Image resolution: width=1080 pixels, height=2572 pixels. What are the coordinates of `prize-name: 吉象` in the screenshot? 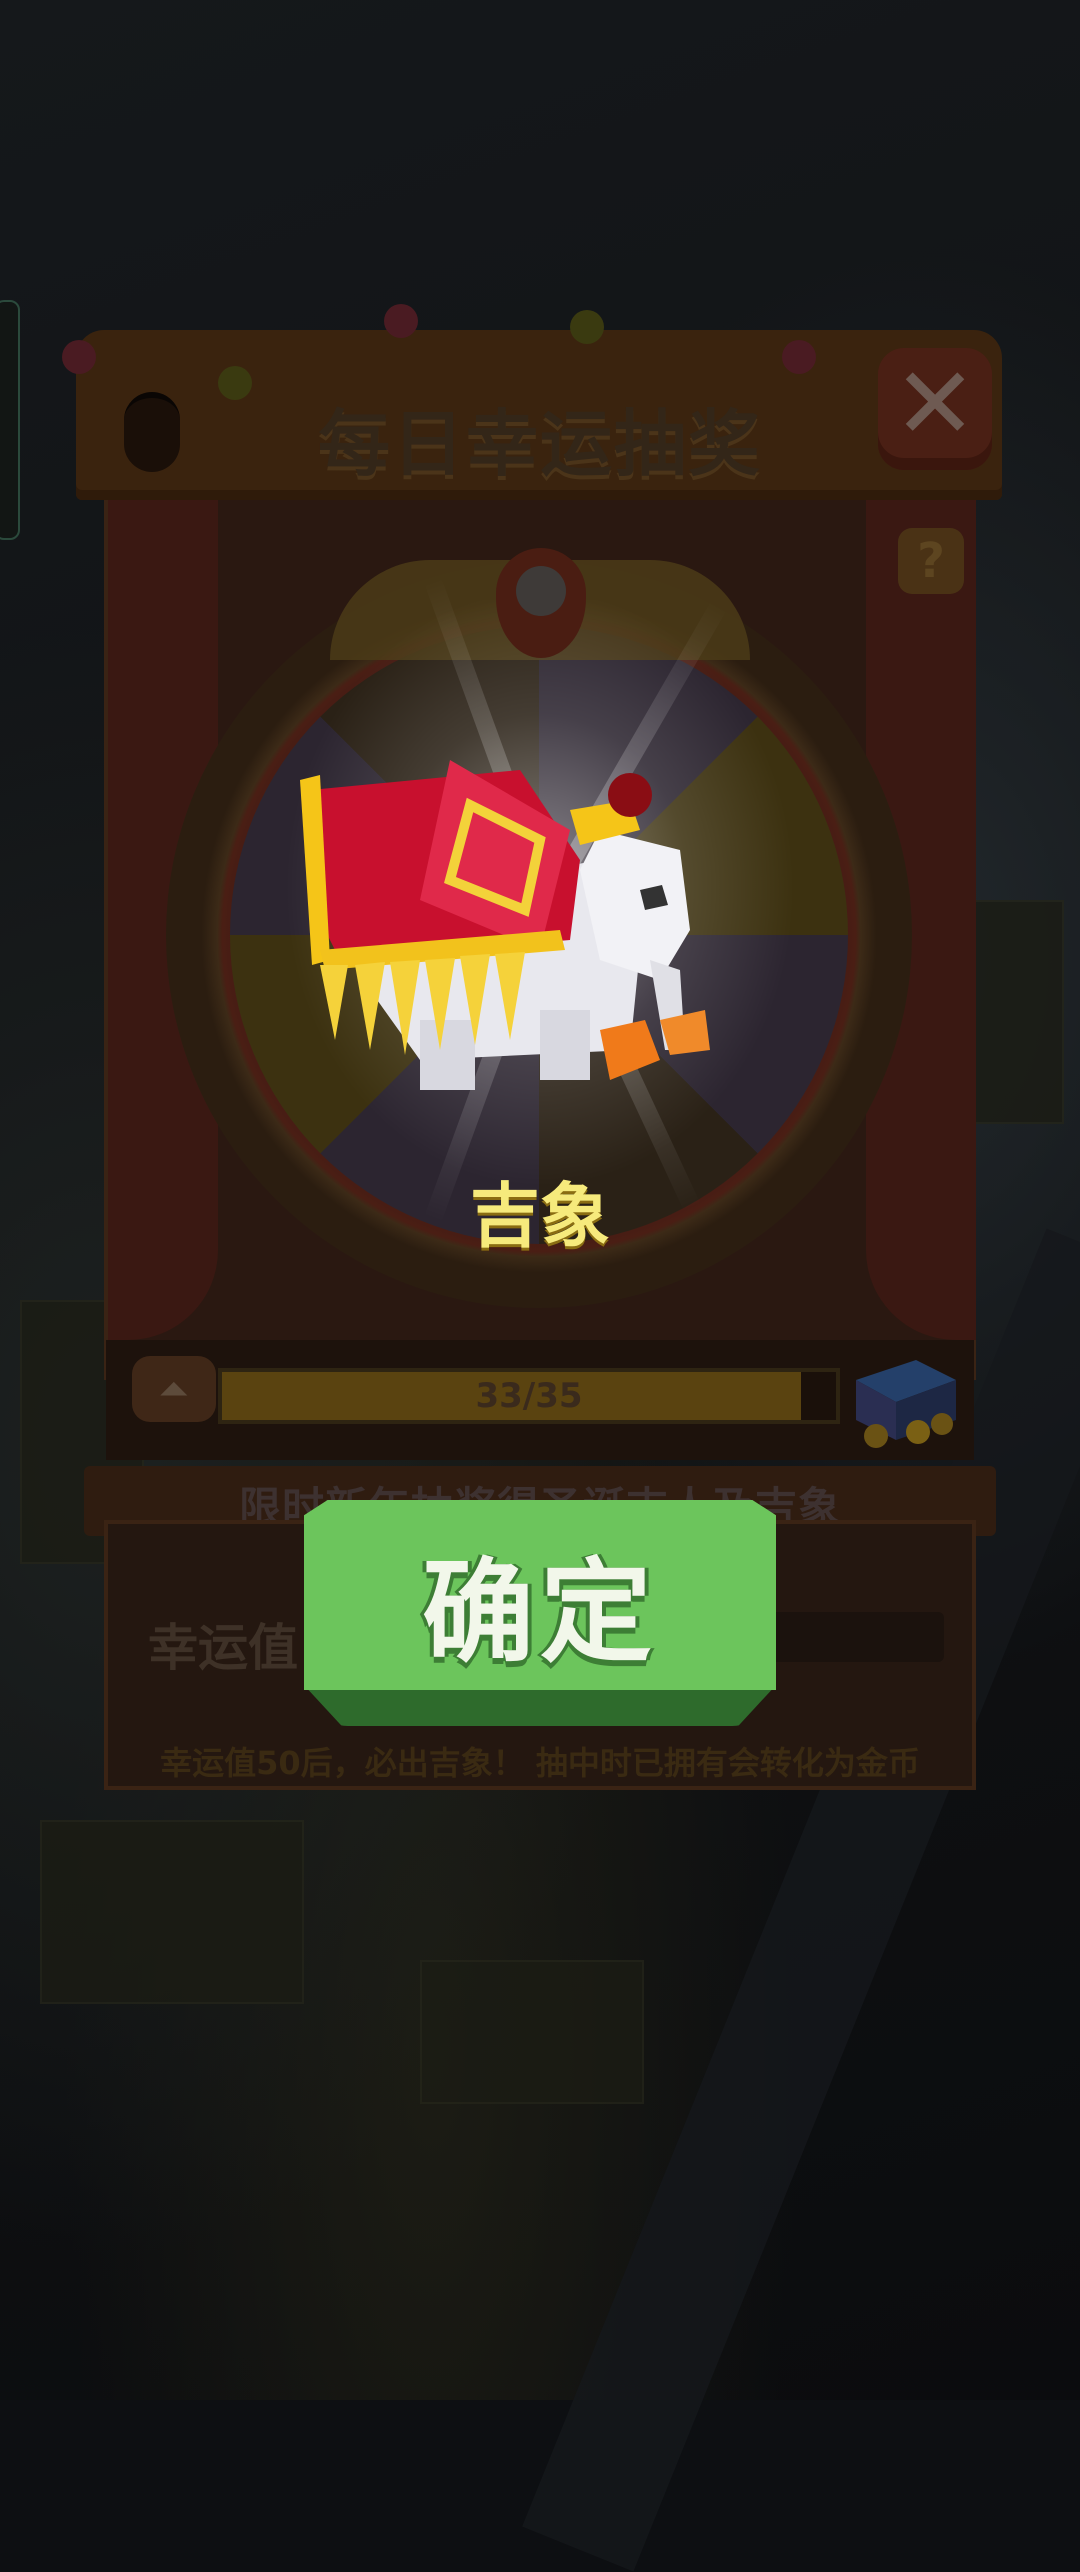 It's located at (540, 1216).